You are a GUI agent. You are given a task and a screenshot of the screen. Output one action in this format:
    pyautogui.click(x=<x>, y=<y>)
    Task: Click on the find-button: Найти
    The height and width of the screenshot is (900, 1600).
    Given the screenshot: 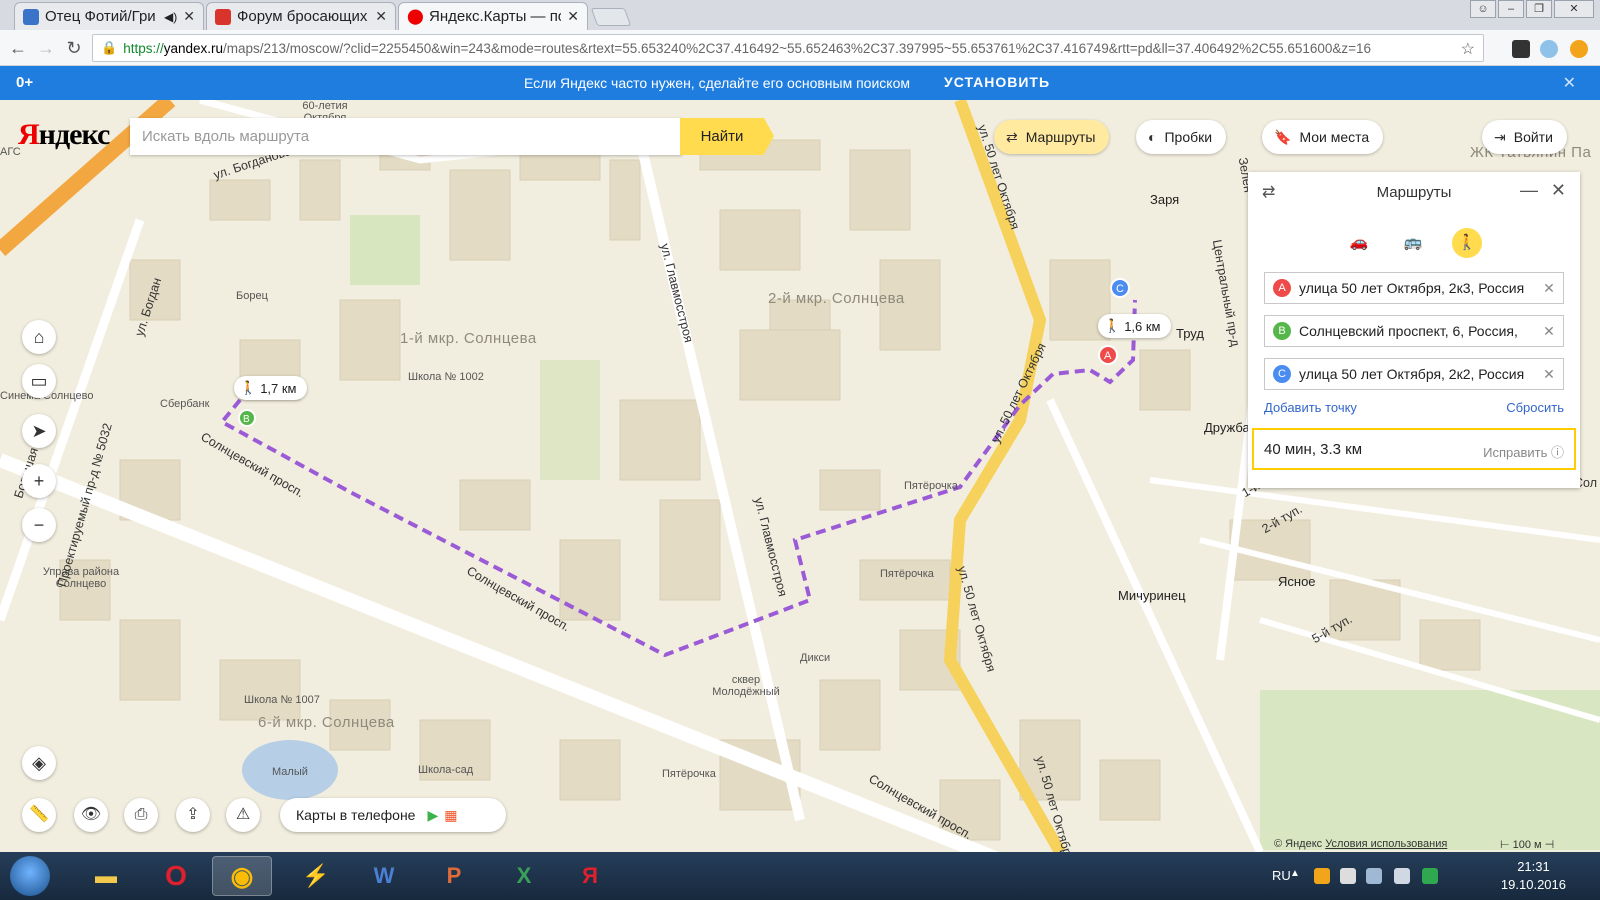 What is the action you would take?
    pyautogui.click(x=727, y=136)
    